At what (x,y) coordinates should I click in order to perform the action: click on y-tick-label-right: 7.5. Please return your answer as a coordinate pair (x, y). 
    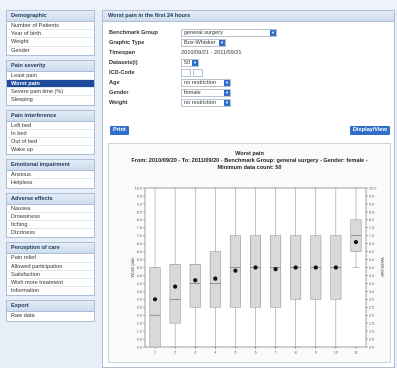
    Looking at the image, I should click on (371, 228).